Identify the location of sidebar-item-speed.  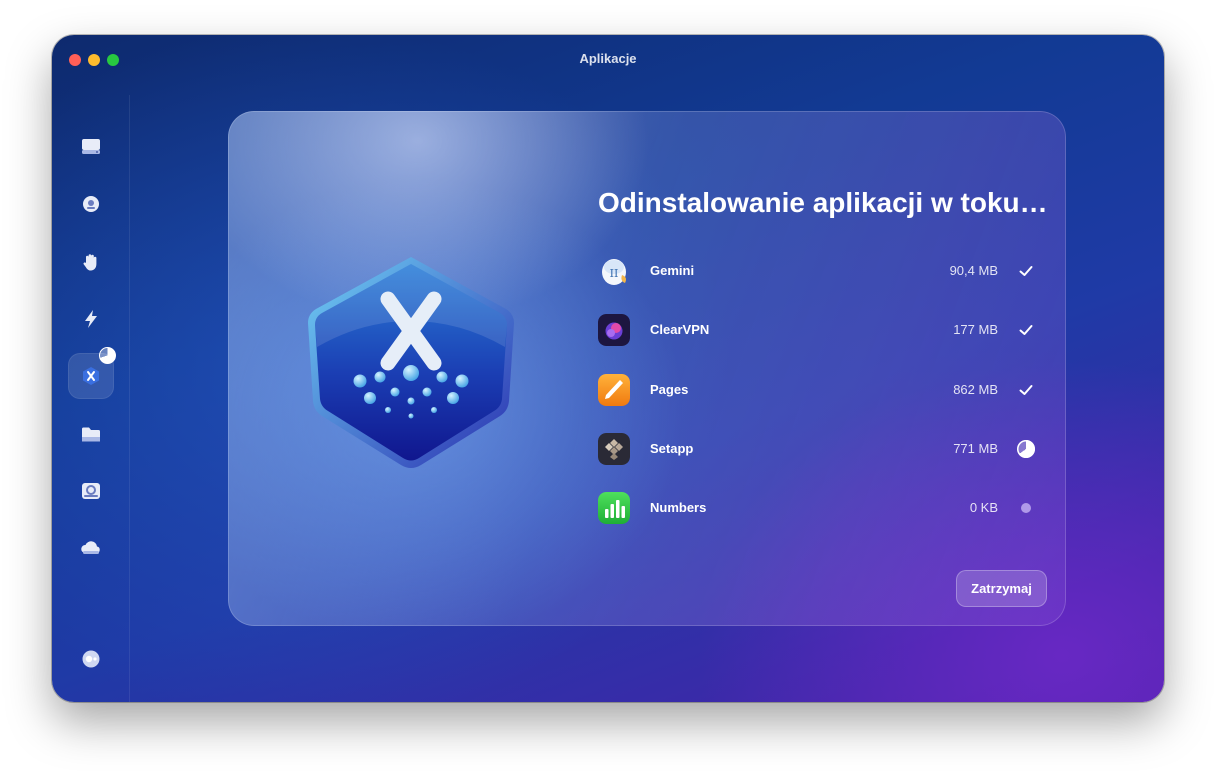
(91, 319).